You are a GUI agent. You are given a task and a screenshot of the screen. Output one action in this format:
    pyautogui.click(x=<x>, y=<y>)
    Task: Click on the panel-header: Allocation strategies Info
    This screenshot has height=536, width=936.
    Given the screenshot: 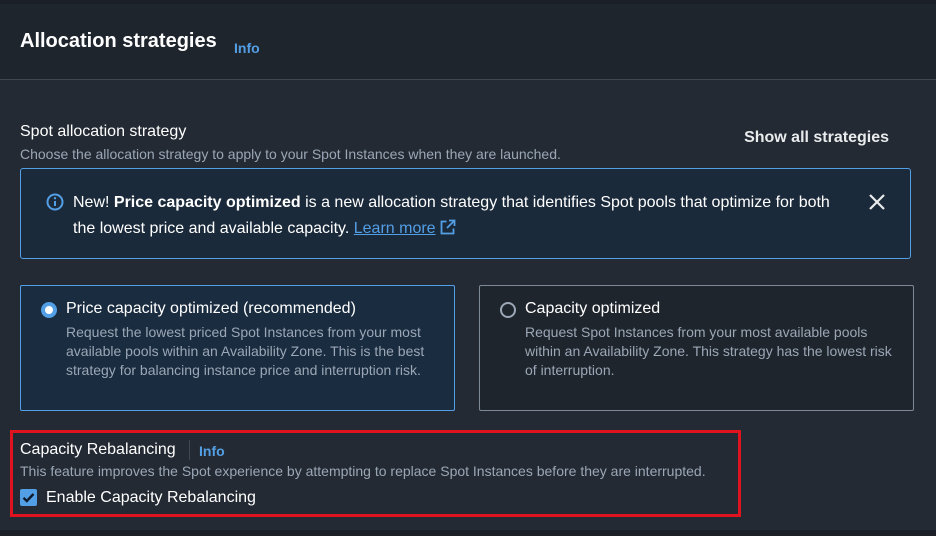 What is the action you would take?
    pyautogui.click(x=468, y=42)
    